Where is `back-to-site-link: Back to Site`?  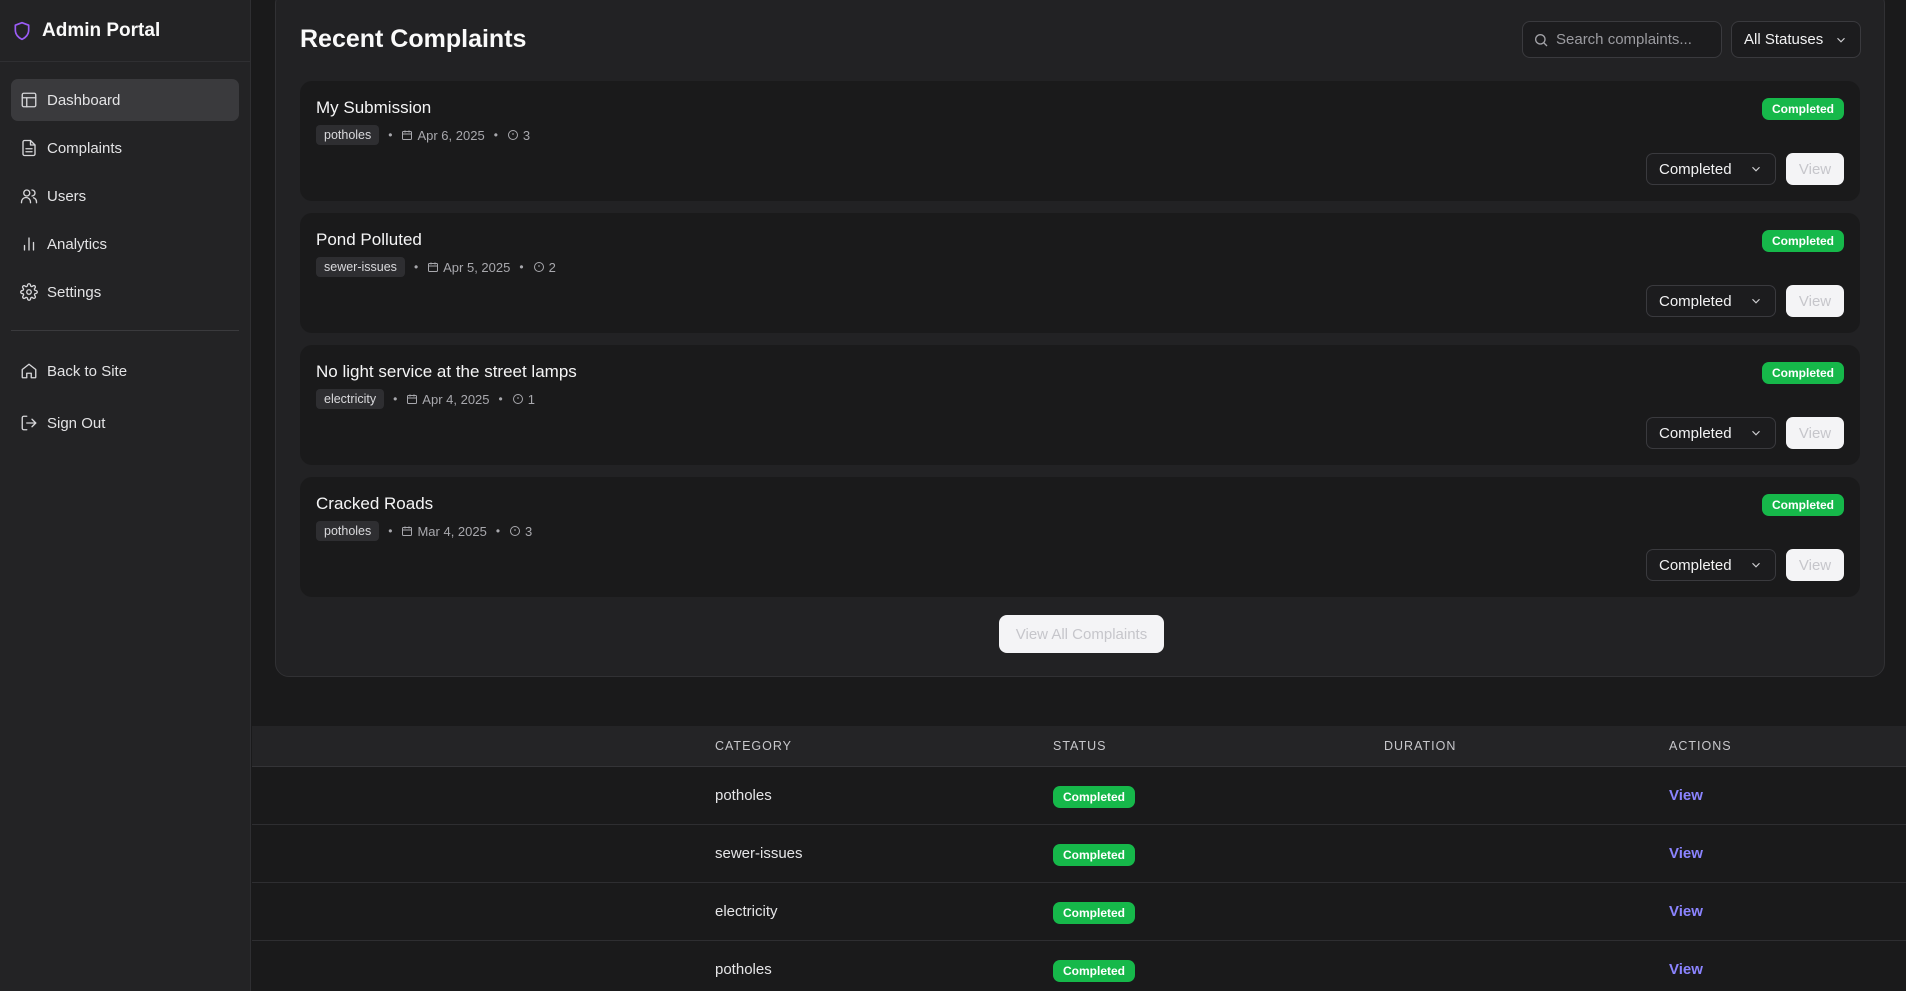 back-to-site-link: Back to Site is located at coordinates (125, 371).